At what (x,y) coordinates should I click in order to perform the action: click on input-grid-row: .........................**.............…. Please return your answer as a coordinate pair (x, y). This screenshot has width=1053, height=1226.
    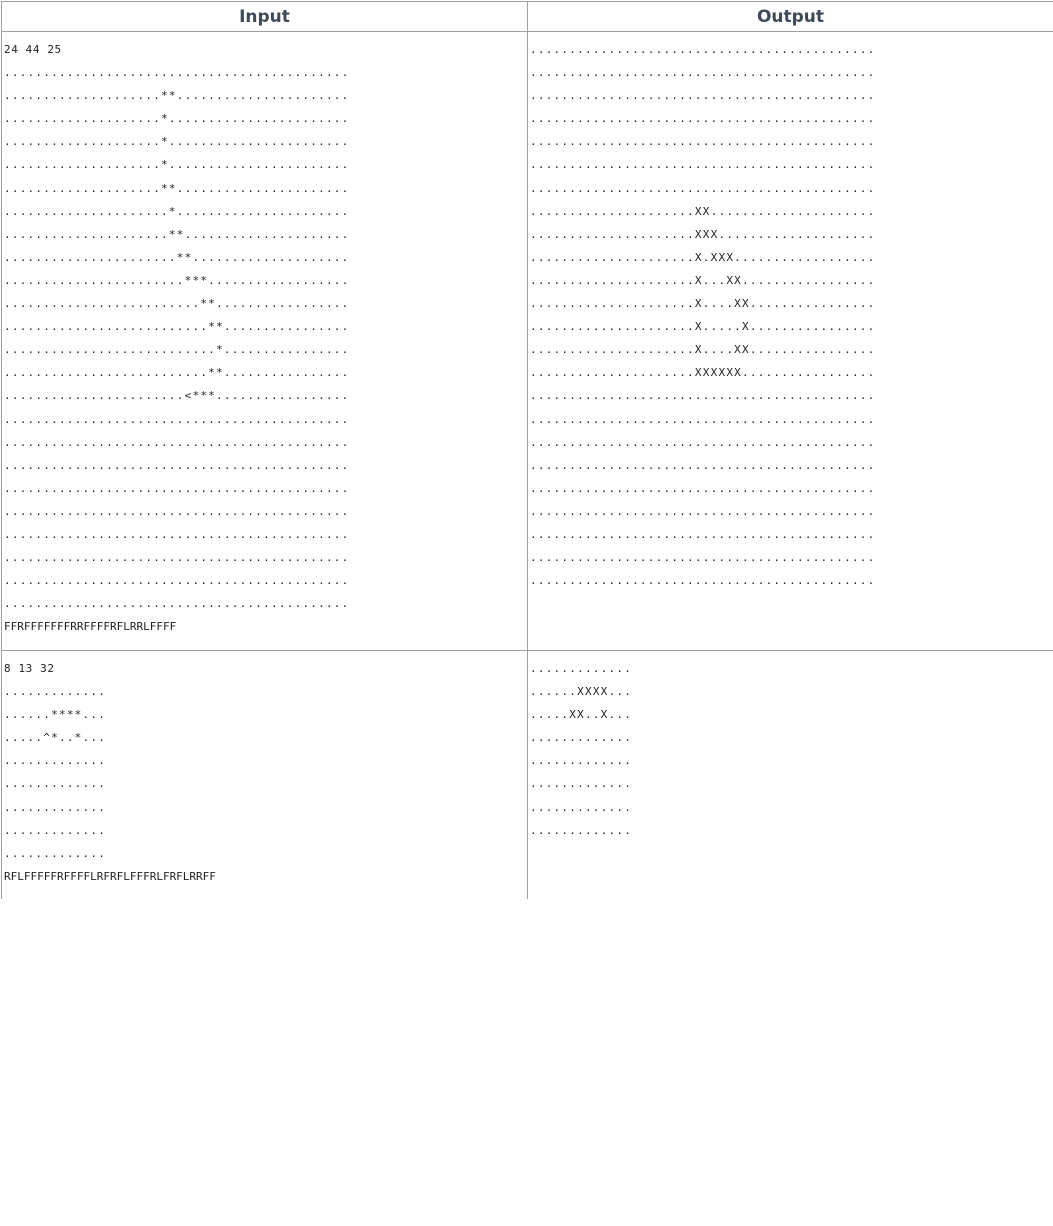
    Looking at the image, I should click on (177, 304).